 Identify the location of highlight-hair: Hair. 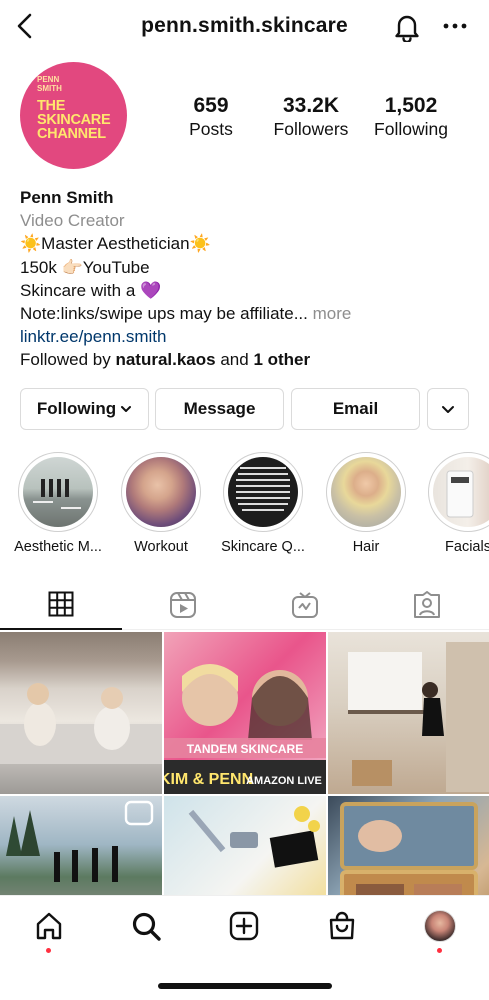
(366, 504).